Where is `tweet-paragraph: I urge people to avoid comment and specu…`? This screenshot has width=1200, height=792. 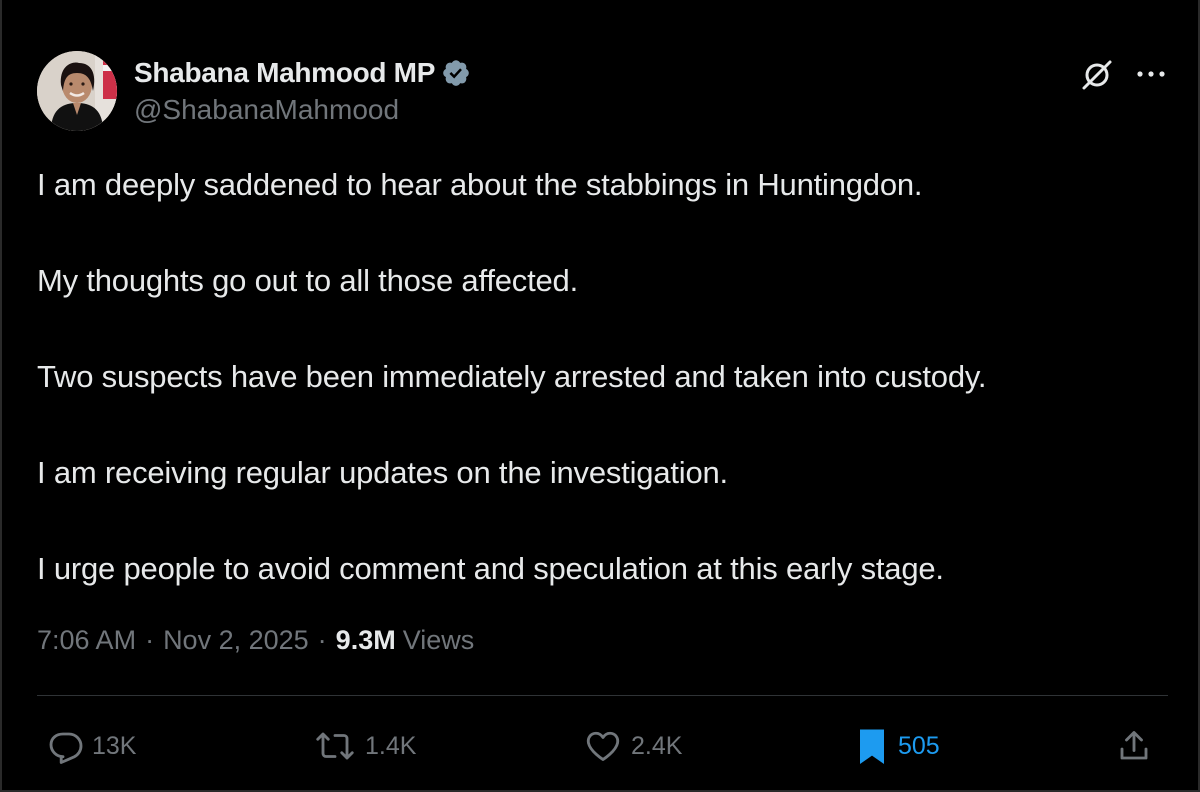
tweet-paragraph: I urge people to avoid comment and specu… is located at coordinates (490, 568).